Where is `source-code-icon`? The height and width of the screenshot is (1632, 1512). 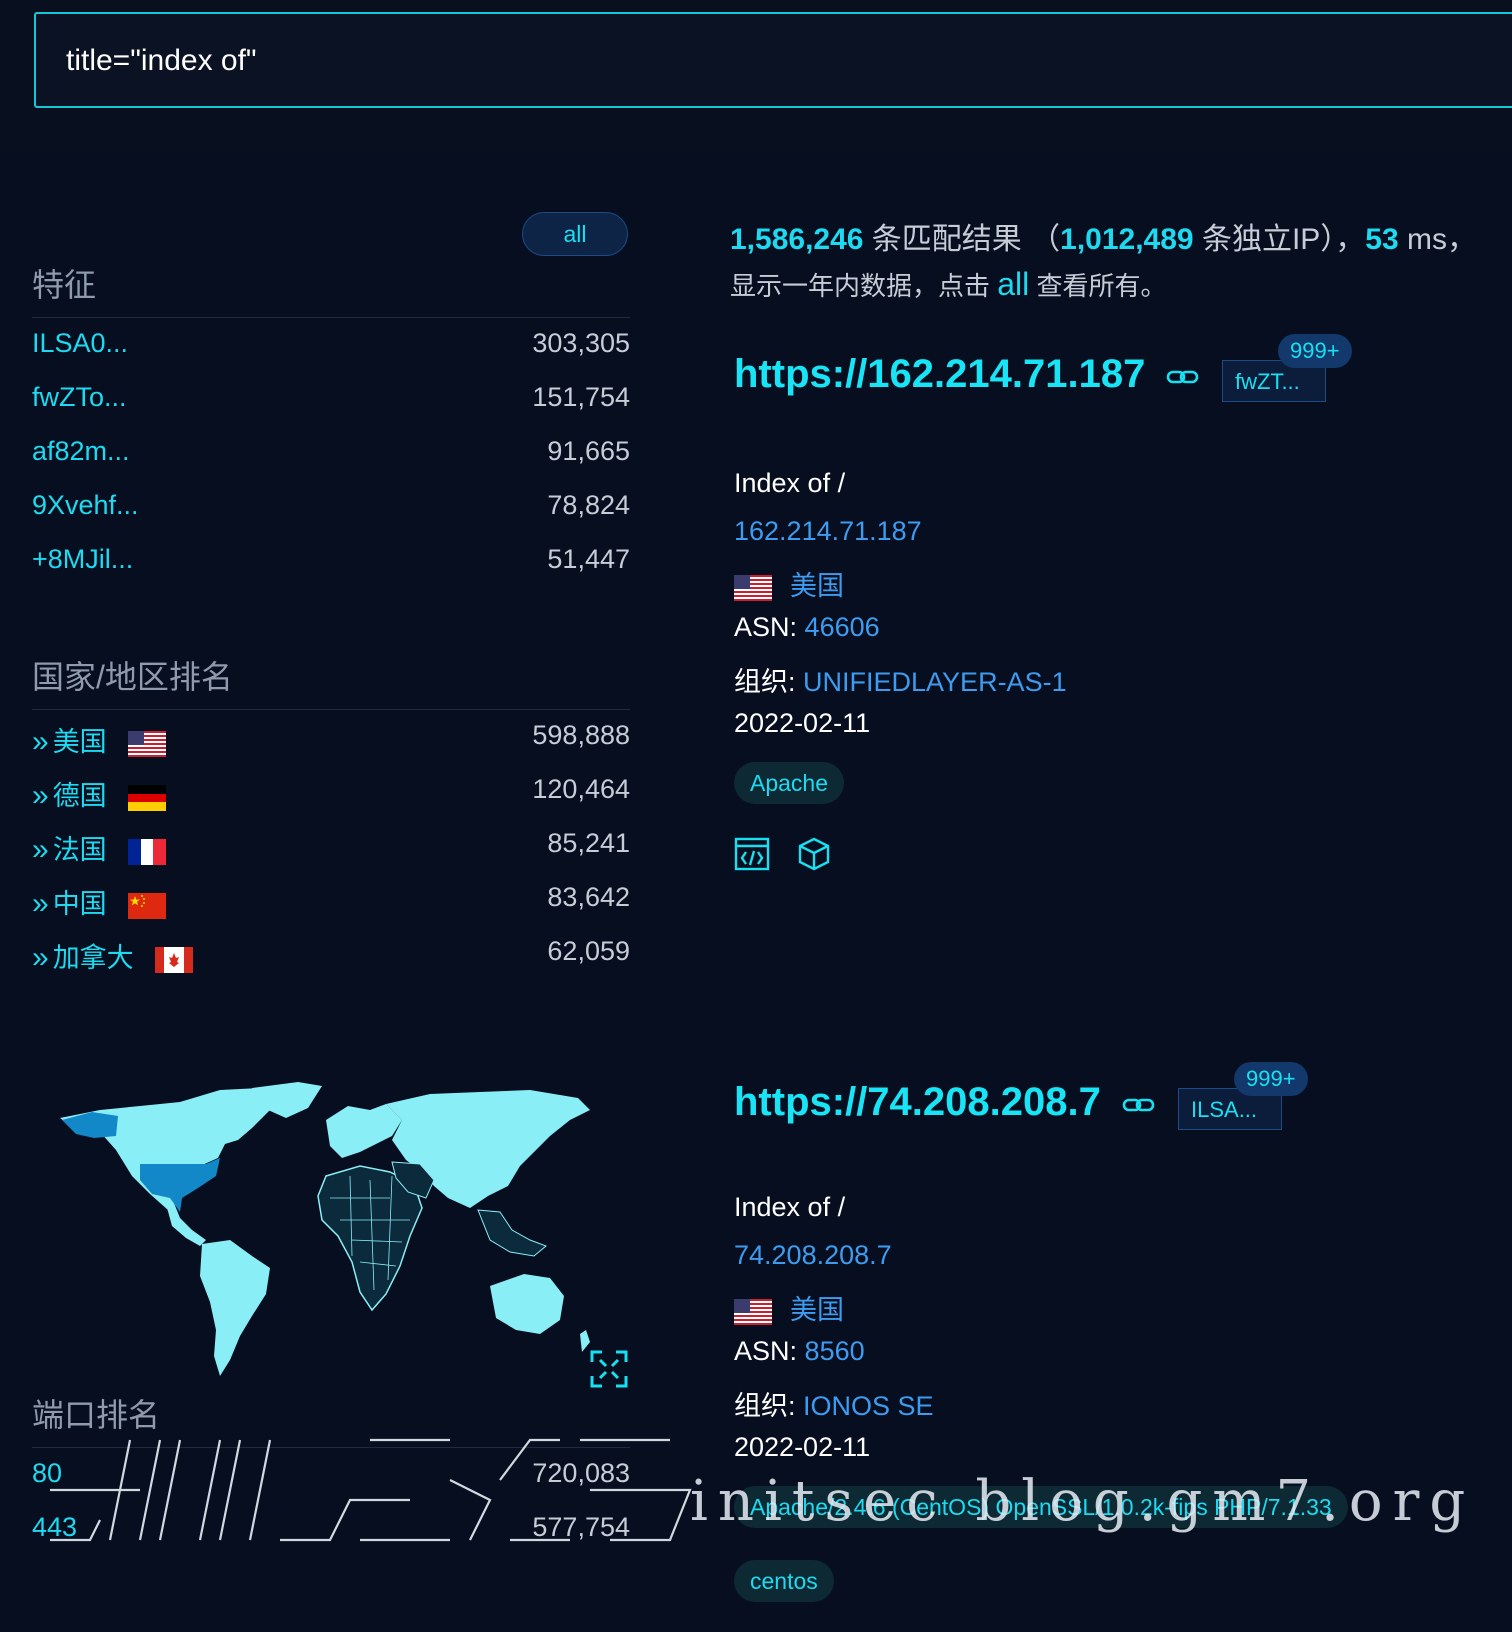
source-code-icon is located at coordinates (752, 854).